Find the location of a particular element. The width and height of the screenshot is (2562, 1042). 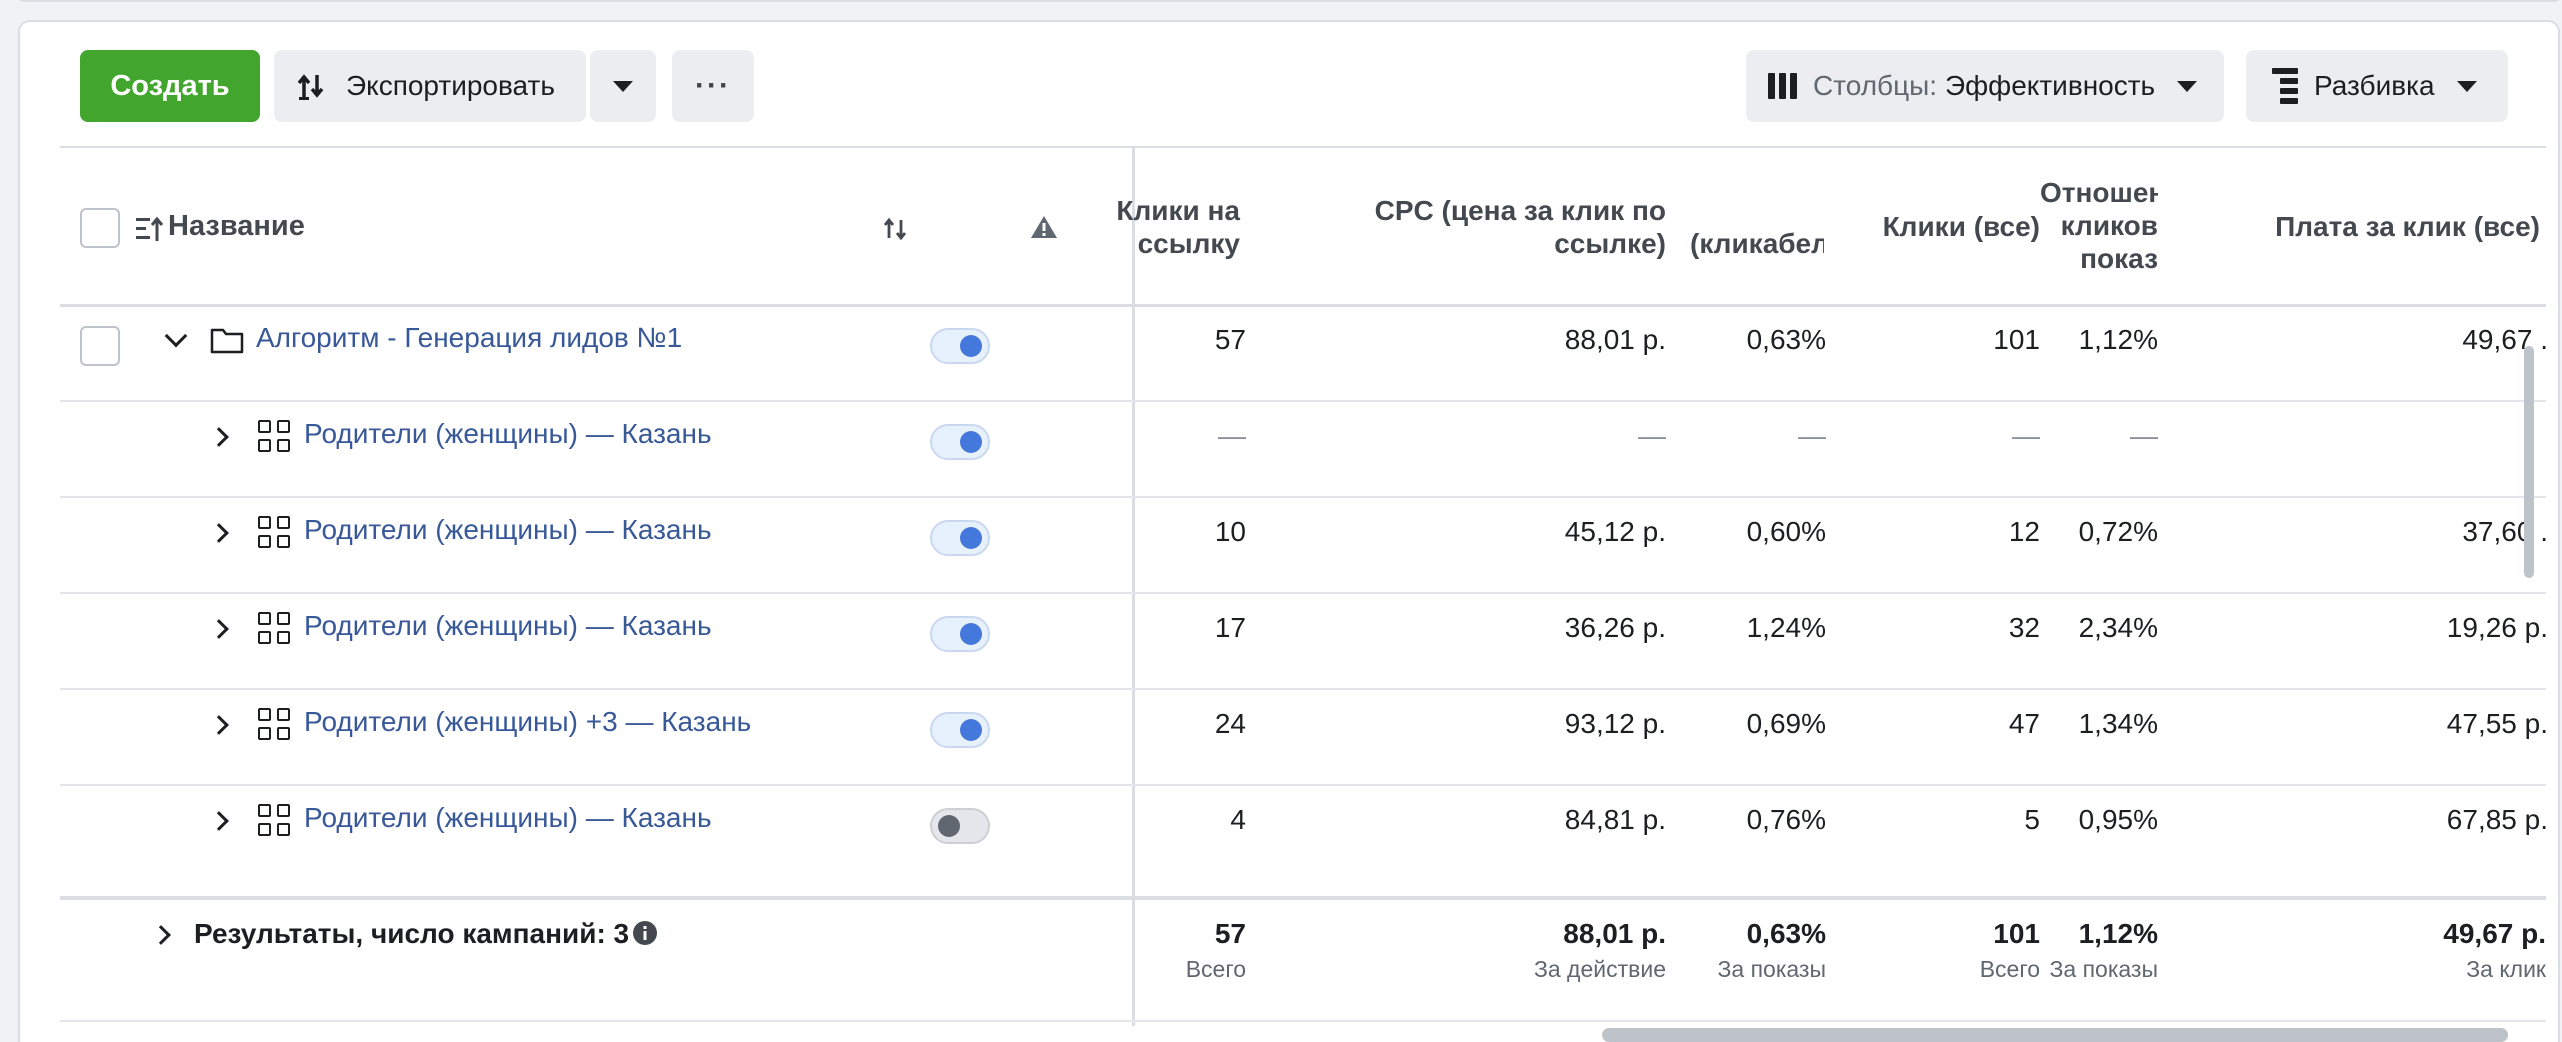

campaign-name-link: Алгоритм - Генерация лидов №1 is located at coordinates (469, 338).